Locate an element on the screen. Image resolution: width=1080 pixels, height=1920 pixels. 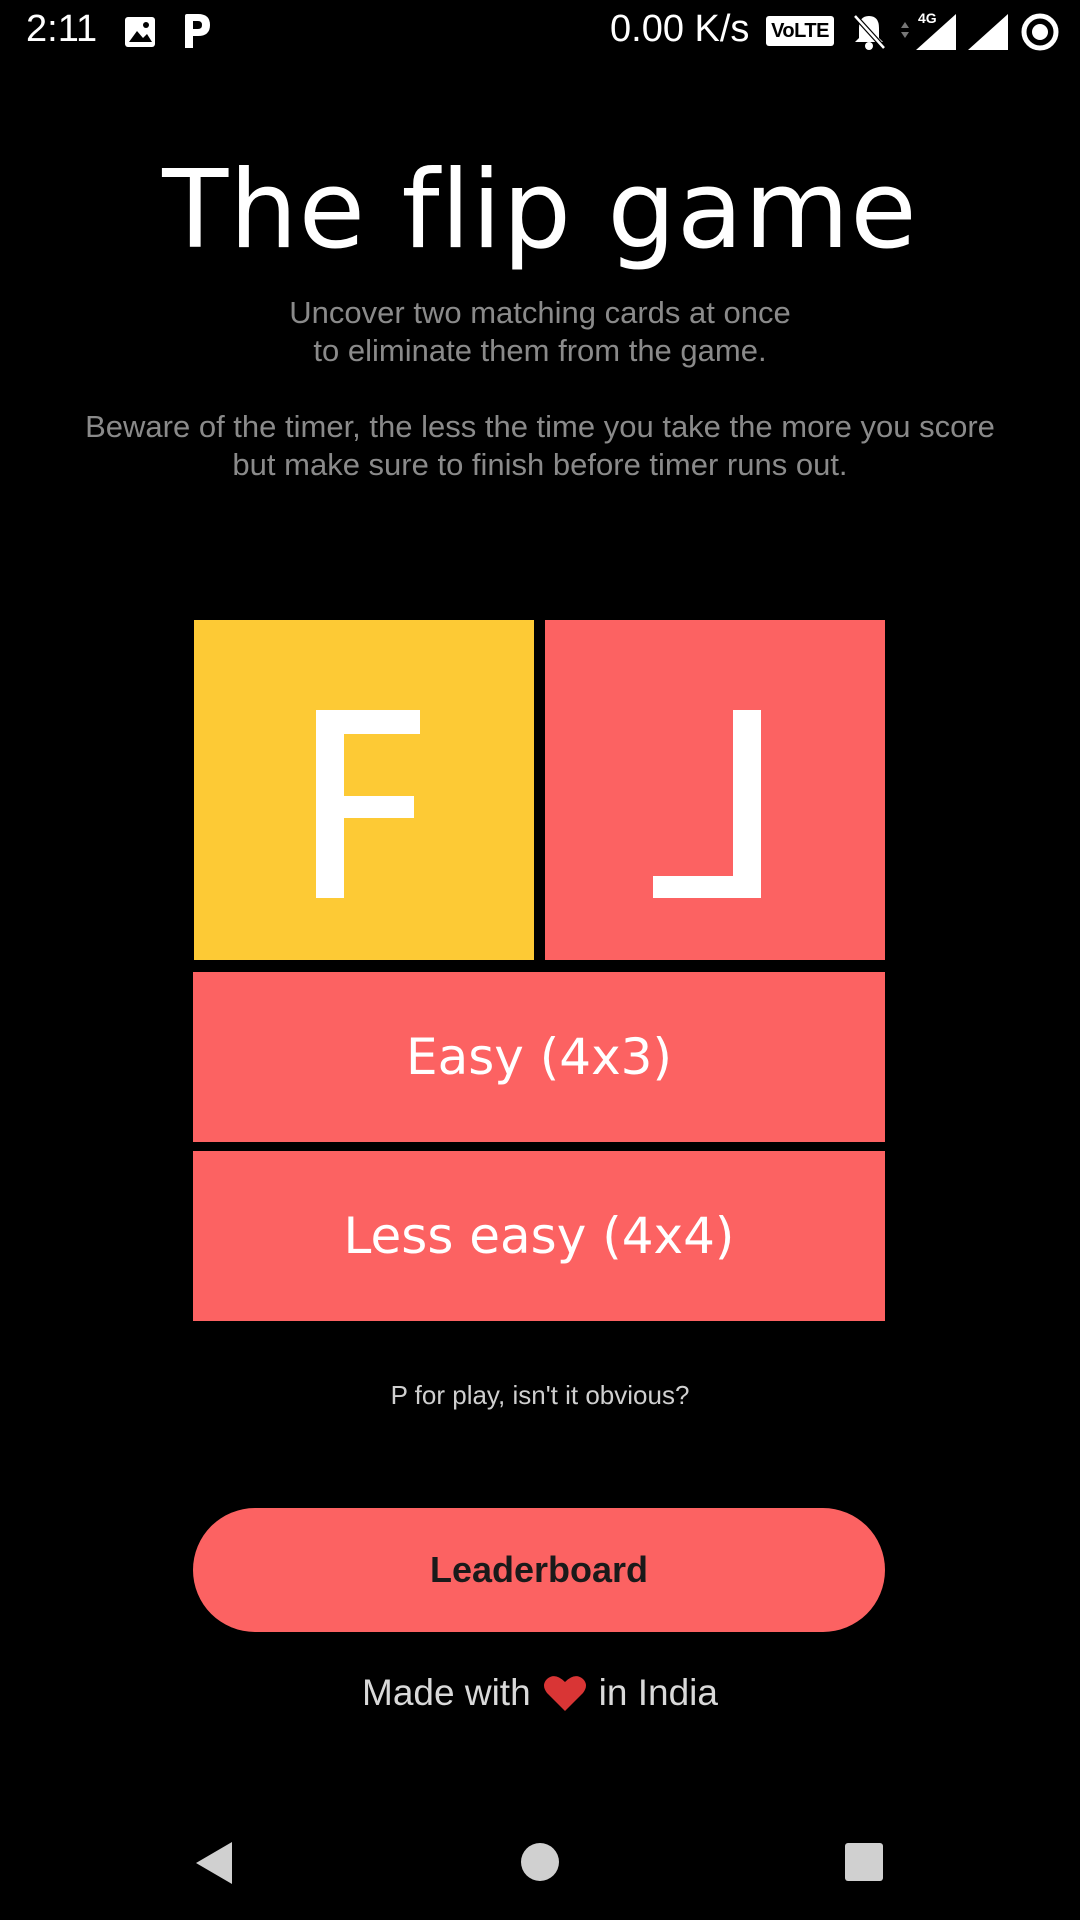
navigation-bar is located at coordinates (540, 1870).